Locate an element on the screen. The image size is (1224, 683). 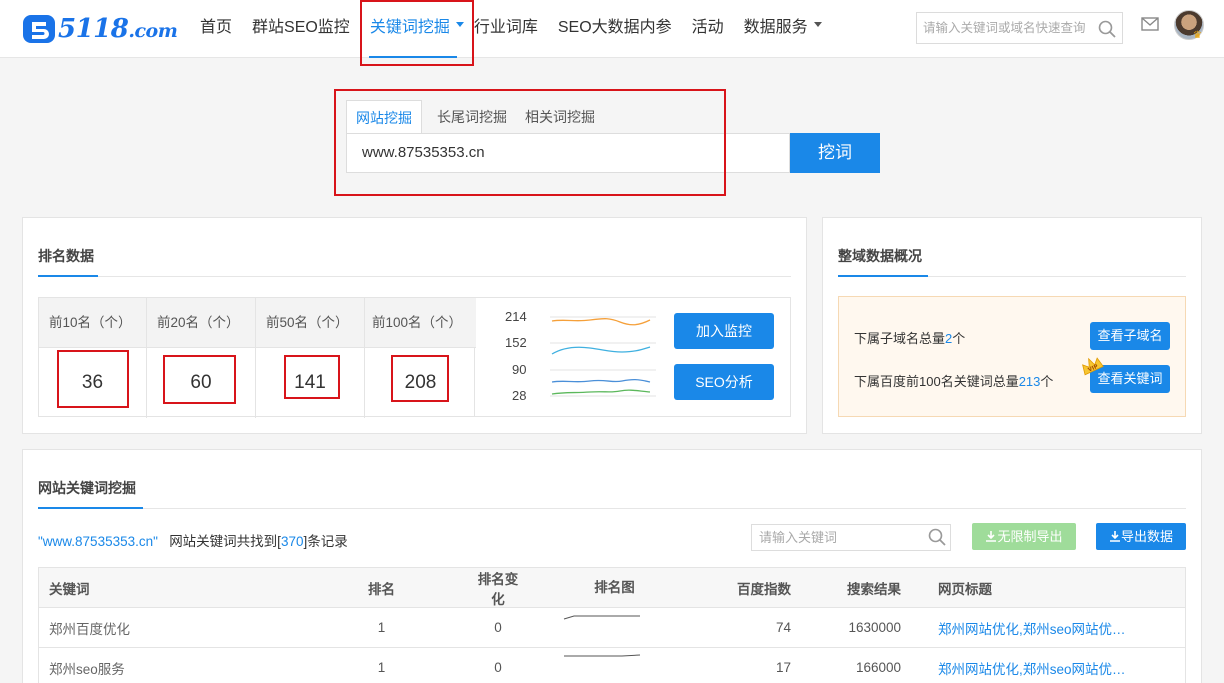
keyword-filter is located at coordinates (851, 537).